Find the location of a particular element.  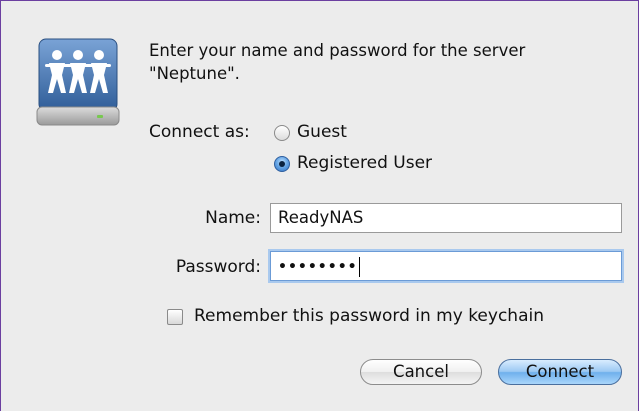

name-field: ReadyNAS is located at coordinates (446, 218).